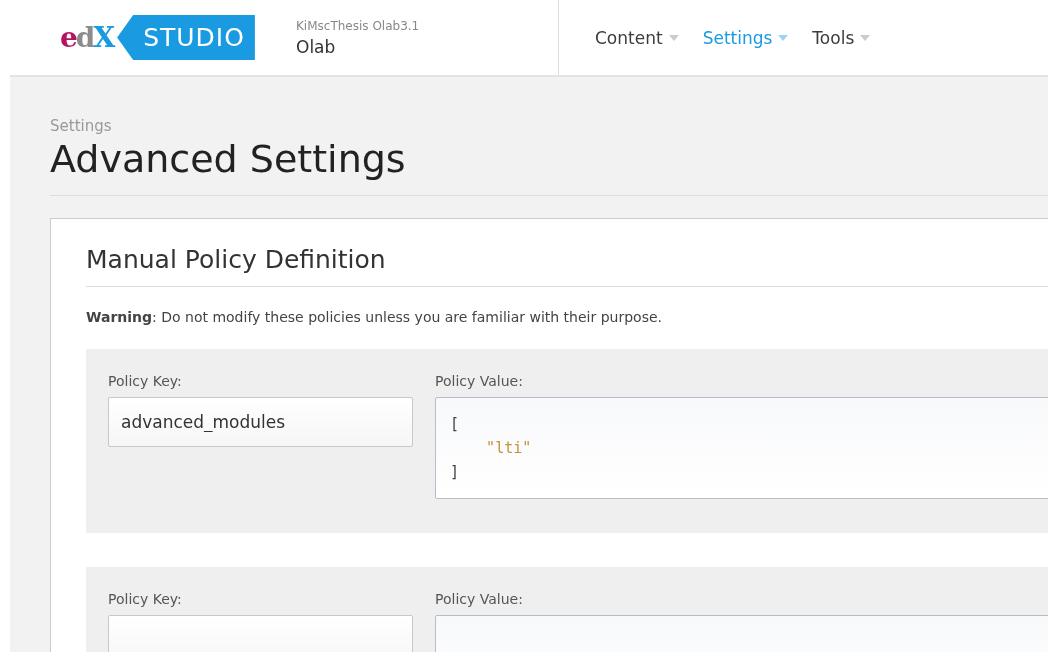 The width and height of the screenshot is (1048, 652). What do you see at coordinates (186, 37) in the screenshot?
I see `studio-badge: STUDIO` at bounding box center [186, 37].